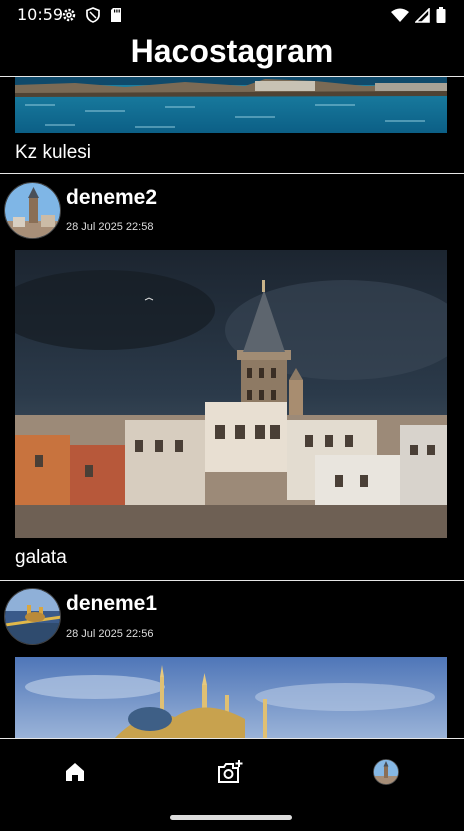  I want to click on signal-icon, so click(422, 17).